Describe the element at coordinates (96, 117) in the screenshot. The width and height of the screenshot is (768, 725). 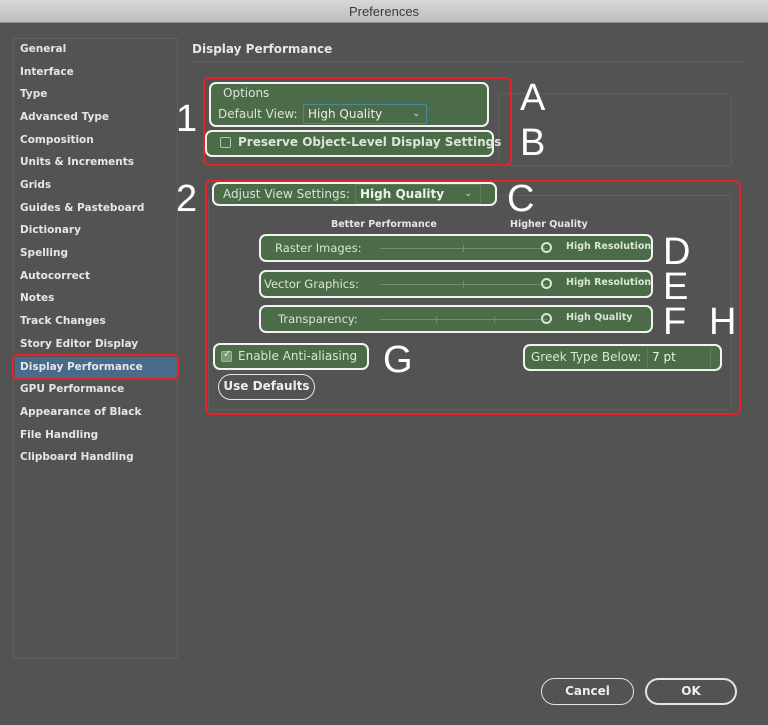
I see `sidebar-item-advanced-type: Advanced Type` at that location.